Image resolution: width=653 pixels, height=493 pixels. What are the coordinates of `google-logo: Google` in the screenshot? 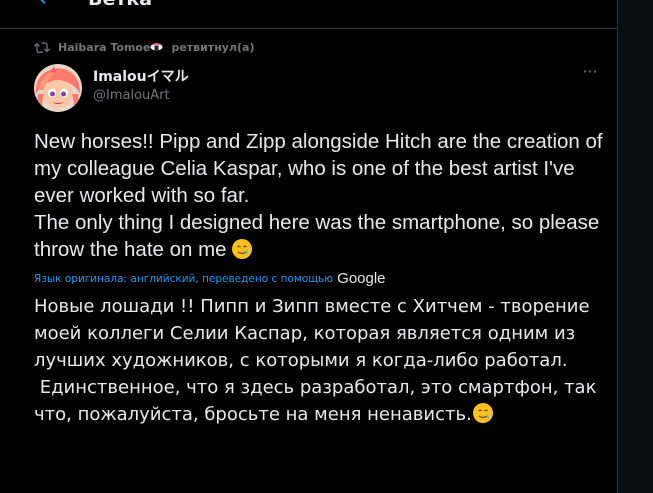 It's located at (361, 278).